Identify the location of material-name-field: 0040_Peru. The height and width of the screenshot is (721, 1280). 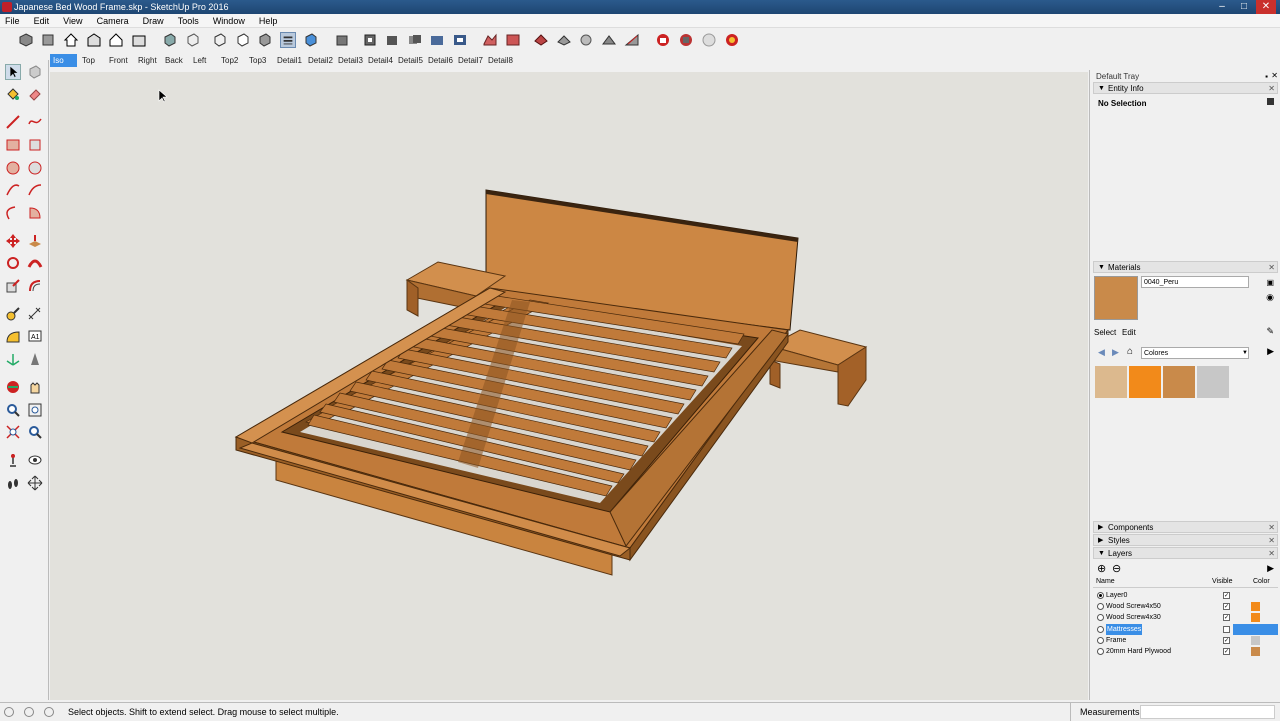
(1195, 282).